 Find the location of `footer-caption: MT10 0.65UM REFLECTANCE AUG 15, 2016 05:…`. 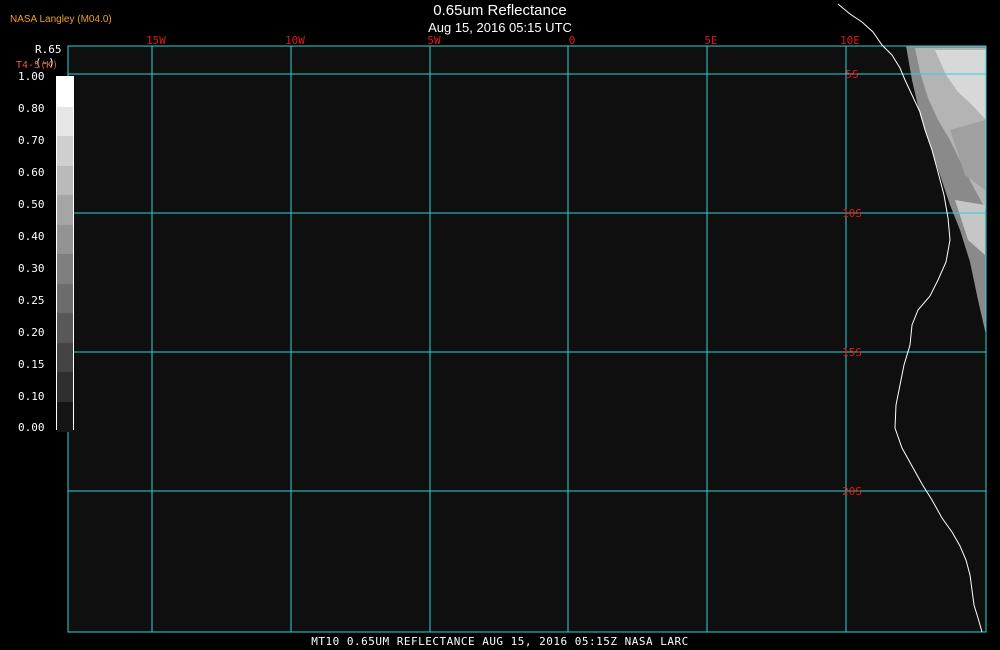

footer-caption: MT10 0.65UM REFLECTANCE AUG 15, 2016 05:… is located at coordinates (500, 641).